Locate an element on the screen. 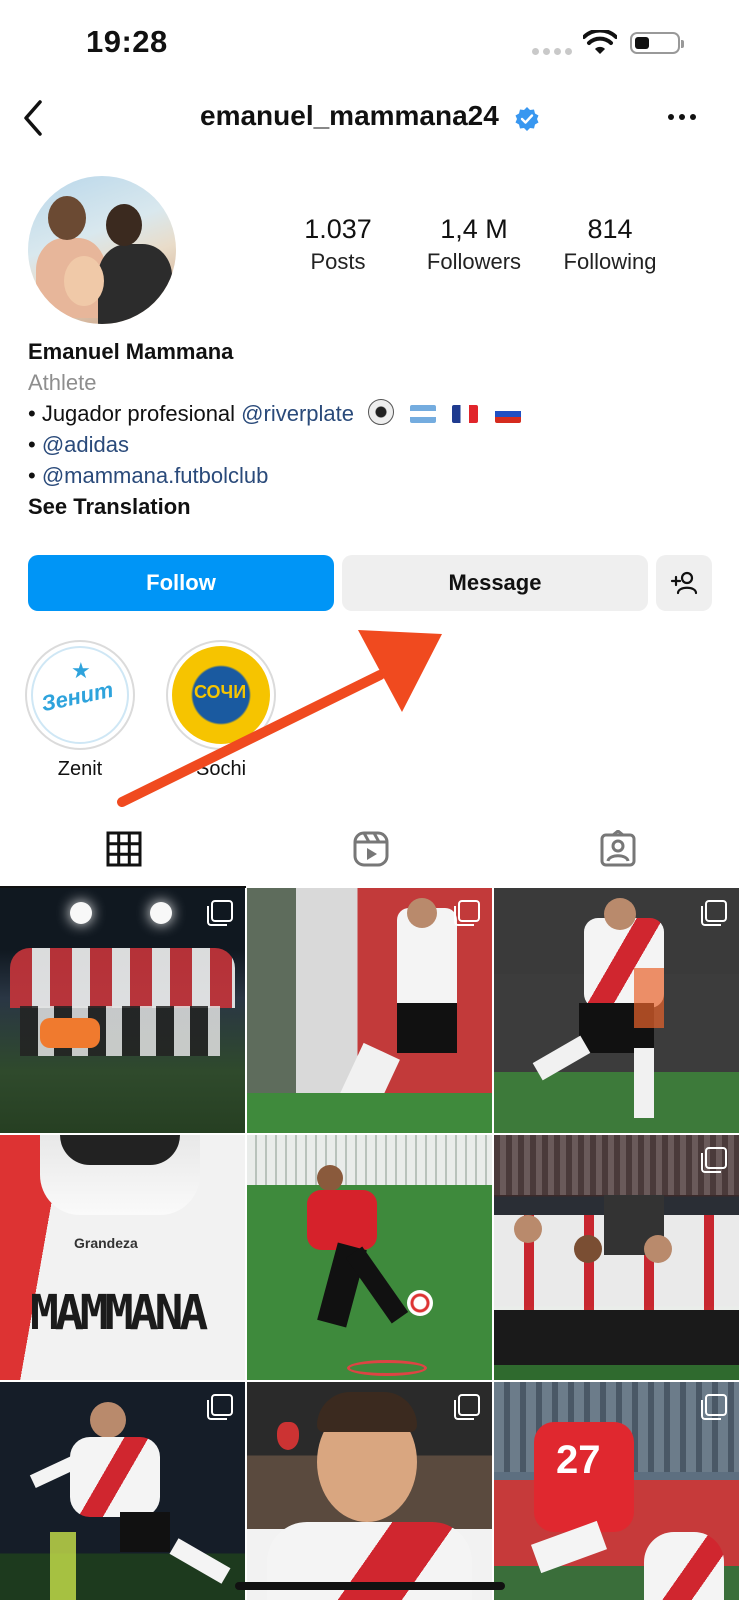  bio-line-3: • @mammana.futbolclub is located at coordinates (373, 475).